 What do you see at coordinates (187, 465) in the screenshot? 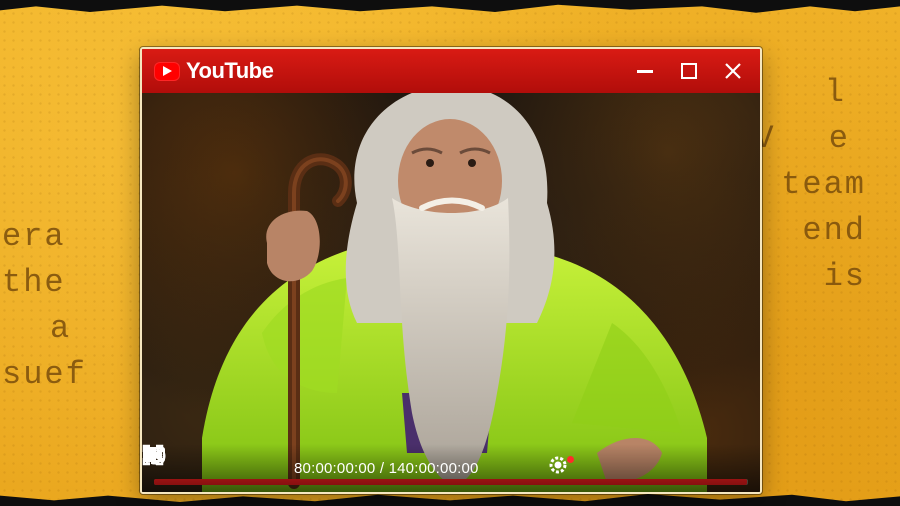
I see `skip-icon` at bounding box center [187, 465].